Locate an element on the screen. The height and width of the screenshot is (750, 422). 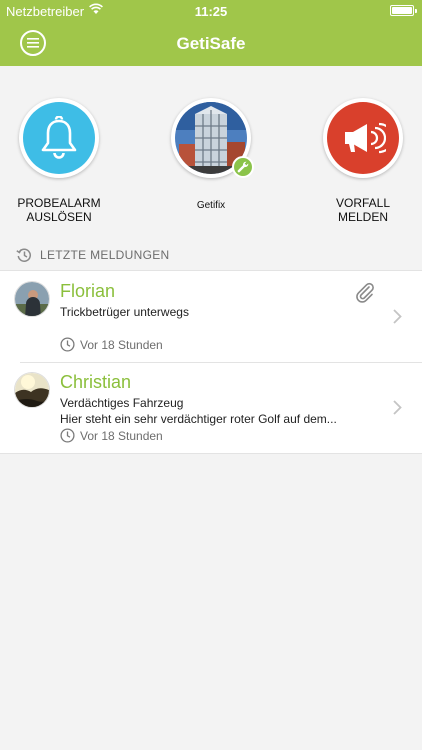
bell-icon is located at coordinates (59, 137).